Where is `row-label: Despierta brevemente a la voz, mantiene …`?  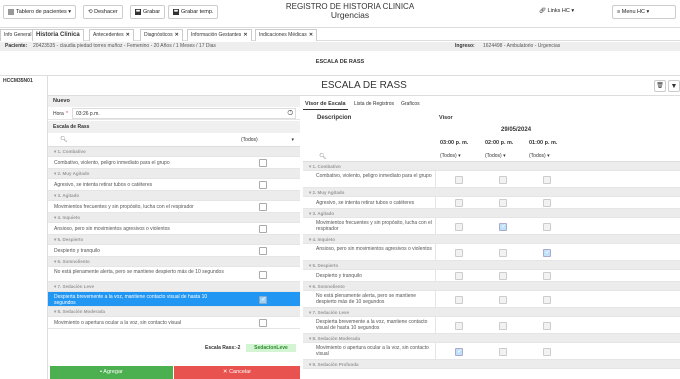 row-label: Despierta brevemente a la voz, mantiene … is located at coordinates (372, 325).